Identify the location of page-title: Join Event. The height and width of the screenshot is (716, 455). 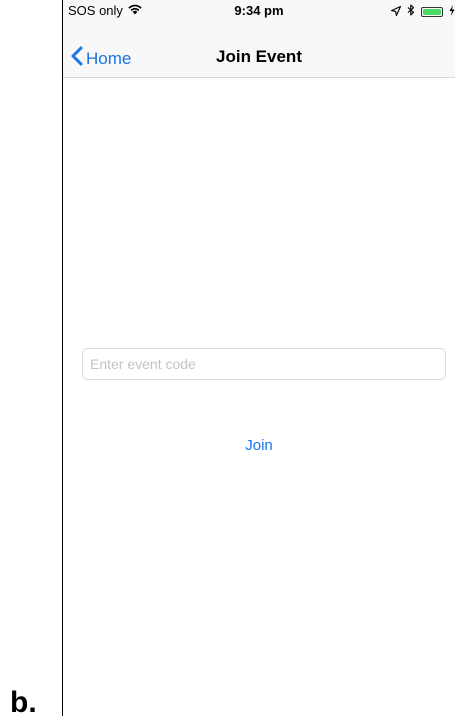
(259, 56).